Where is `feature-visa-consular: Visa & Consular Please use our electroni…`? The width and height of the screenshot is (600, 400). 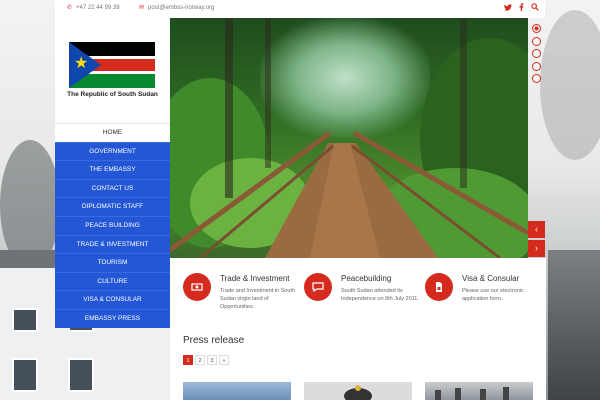 feature-visa-consular: Visa & Consular Please use our electroni… is located at coordinates (482, 298).